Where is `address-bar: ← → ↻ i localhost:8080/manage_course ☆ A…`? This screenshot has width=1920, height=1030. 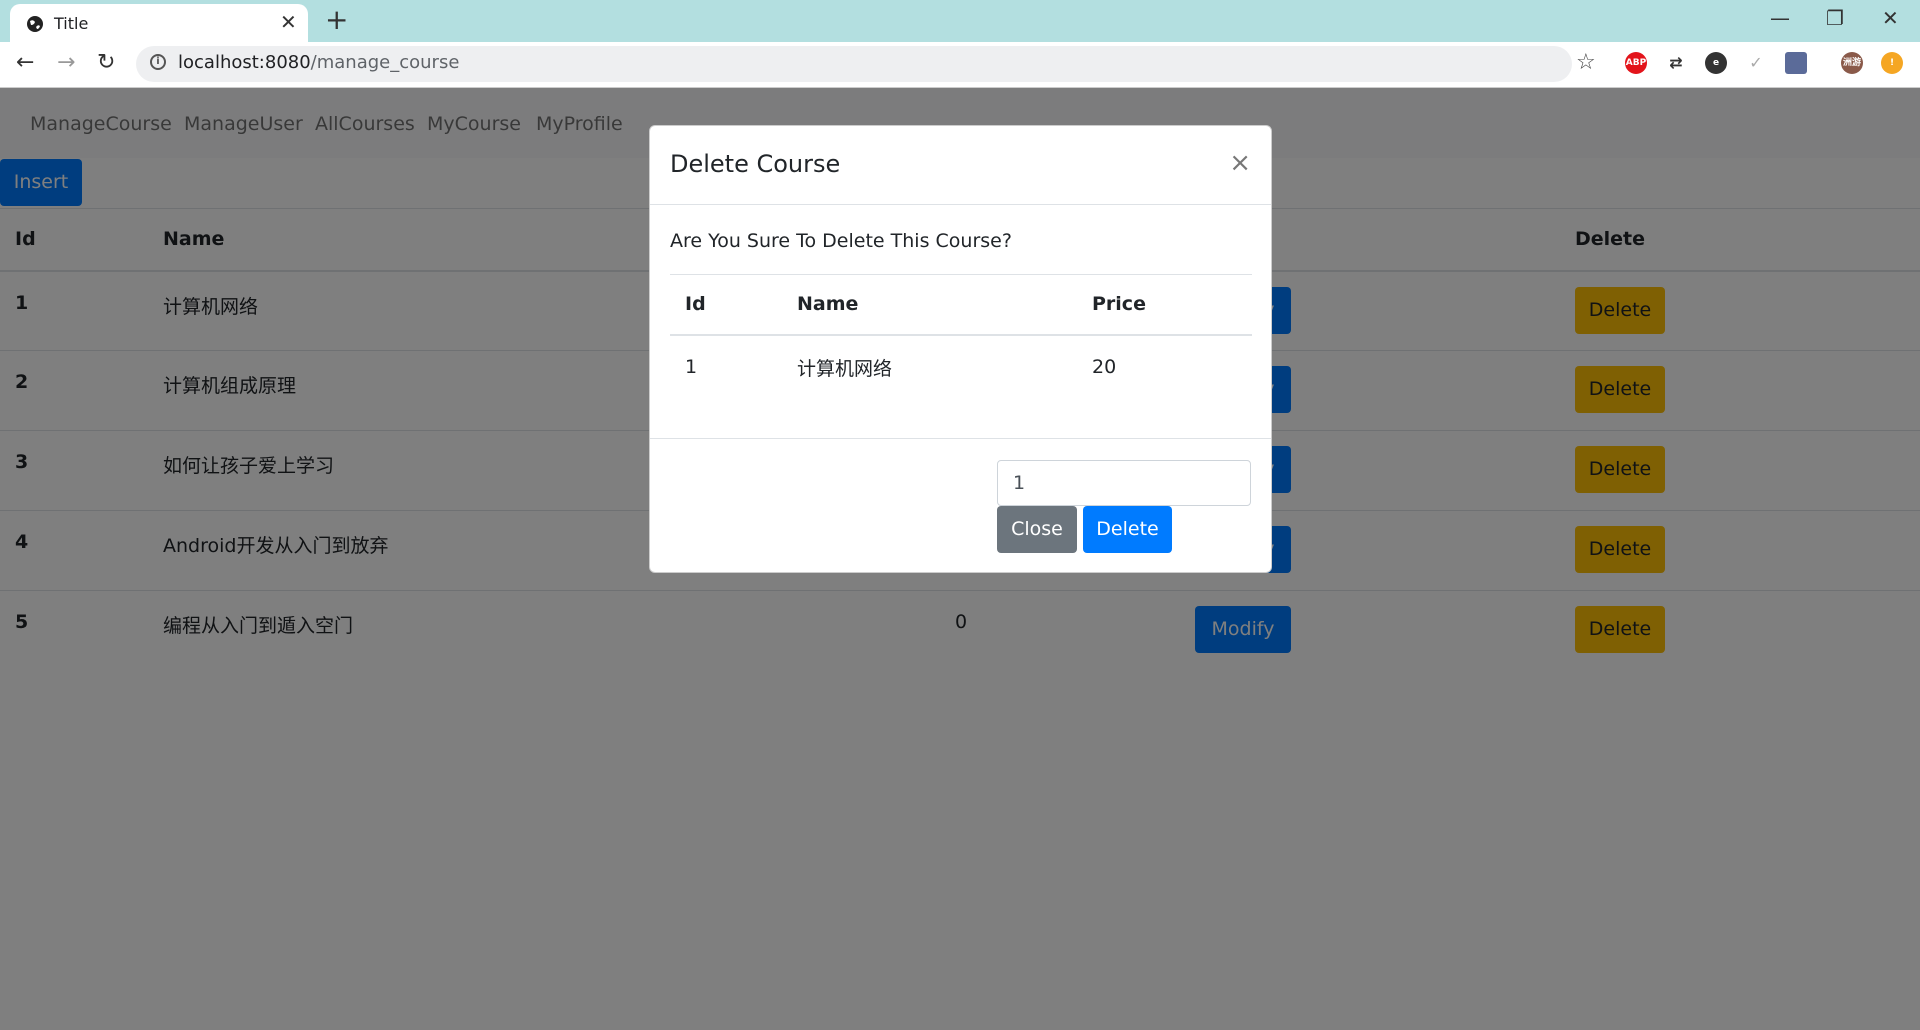
address-bar: ← → ↻ i localhost:8080/manage_course ☆ A… is located at coordinates (960, 65).